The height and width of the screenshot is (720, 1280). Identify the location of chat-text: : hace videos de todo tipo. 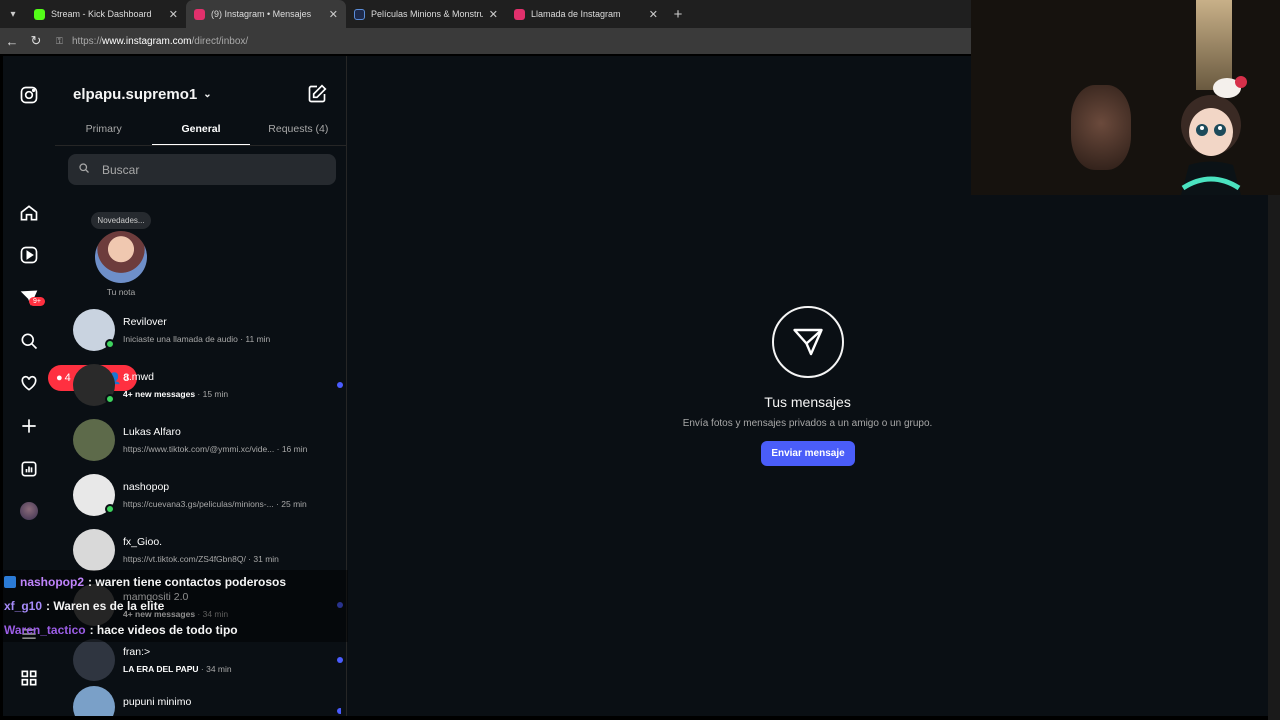
(163, 630).